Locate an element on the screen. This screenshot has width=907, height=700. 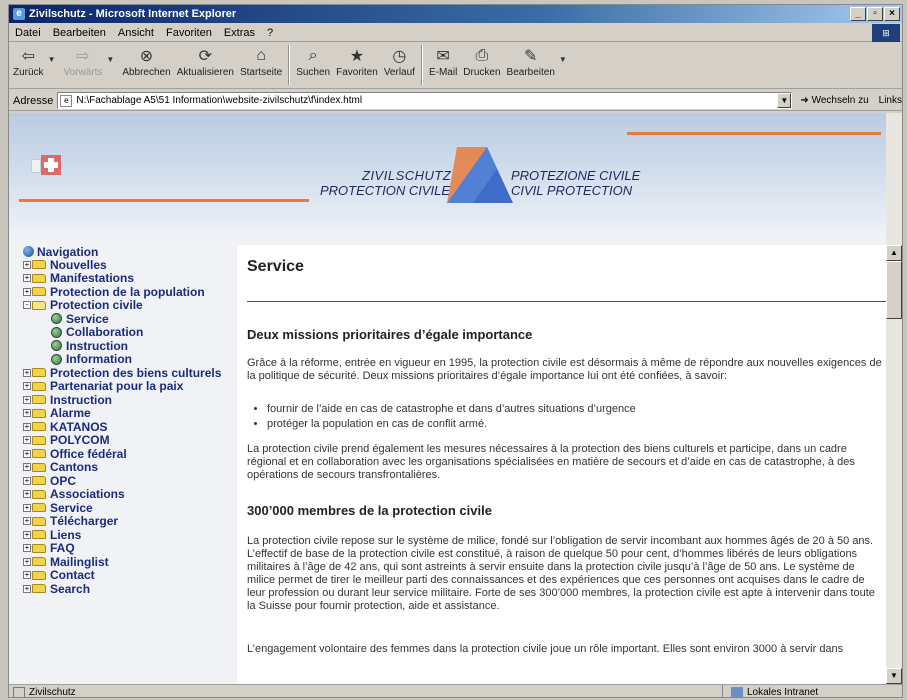
minimize-button: _ is located at coordinates (858, 14).